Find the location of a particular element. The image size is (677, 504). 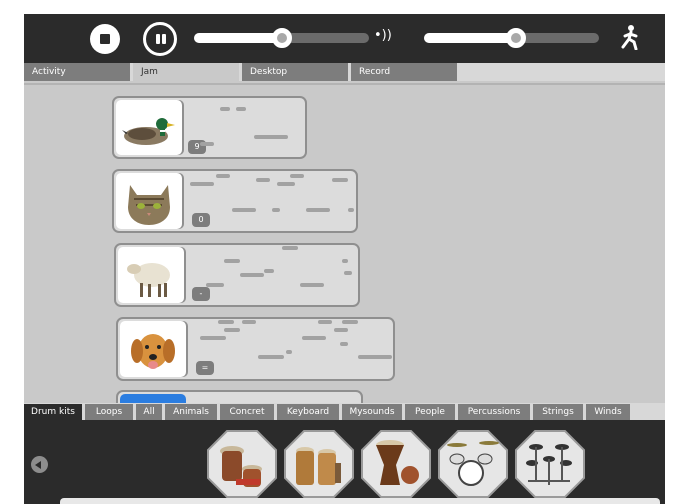

track-badge: 0 is located at coordinates (201, 220).